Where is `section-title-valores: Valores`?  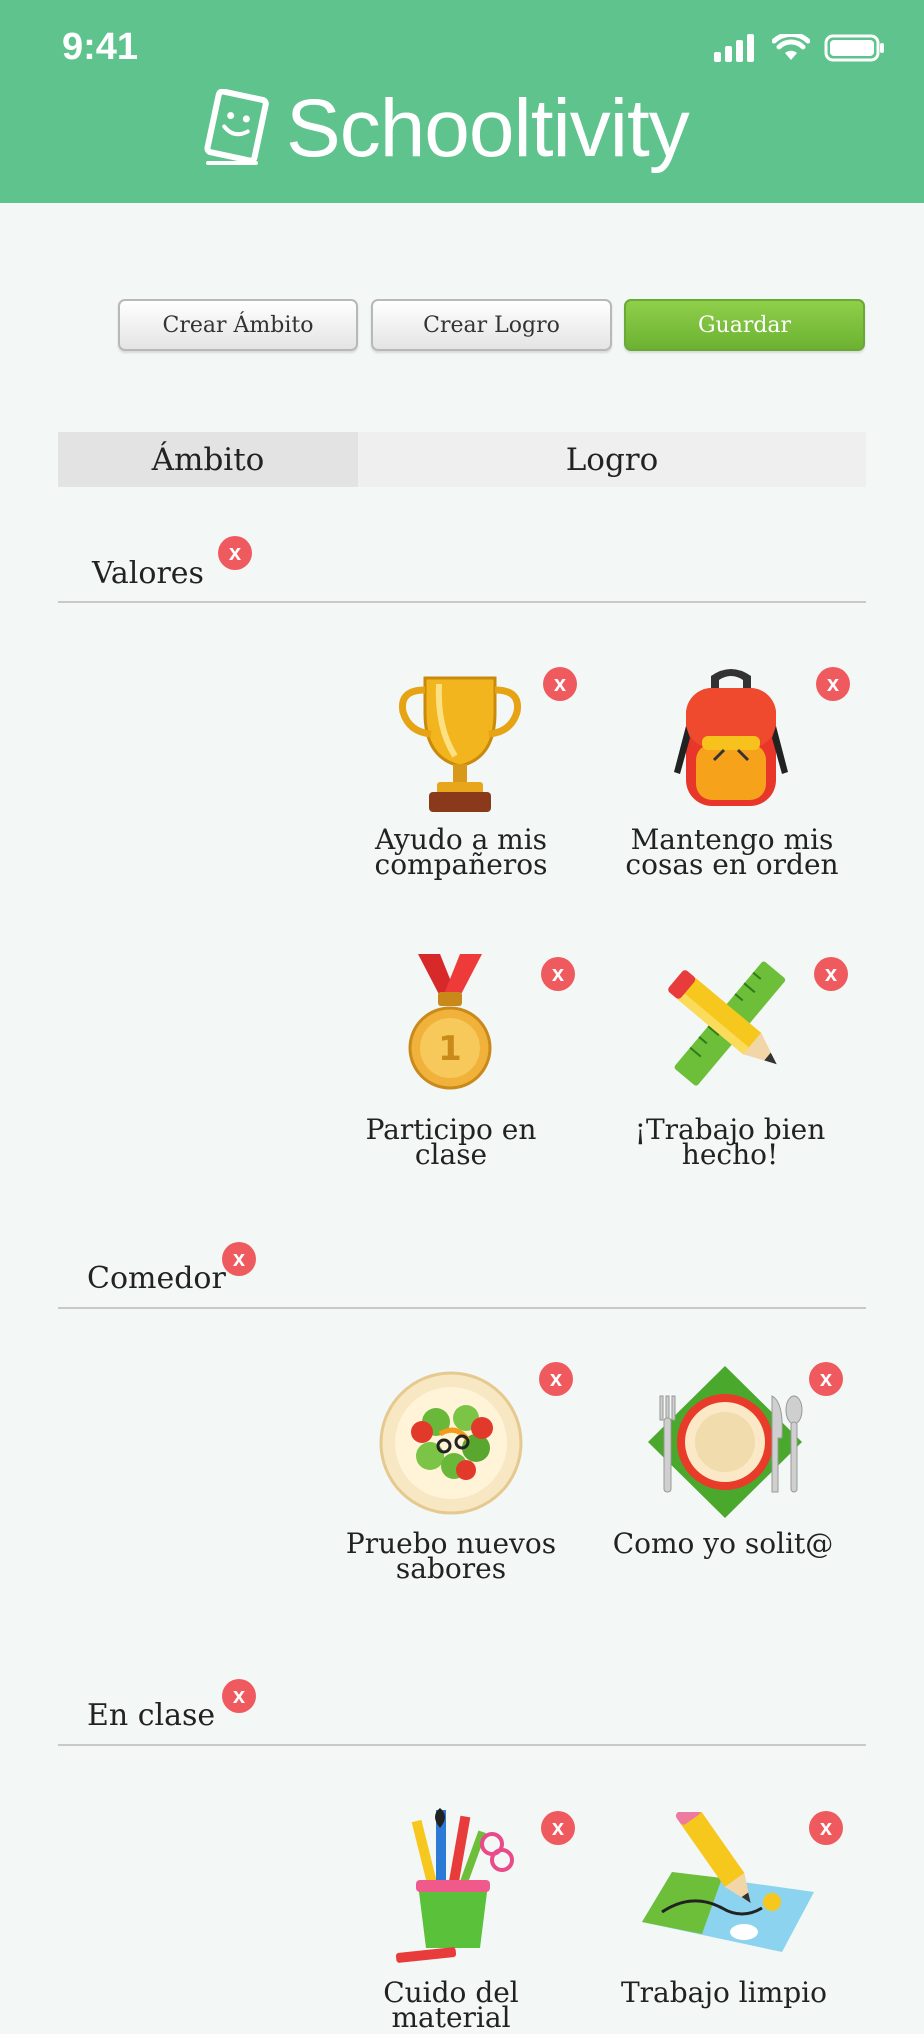
section-title-valores: Valores is located at coordinates (148, 573).